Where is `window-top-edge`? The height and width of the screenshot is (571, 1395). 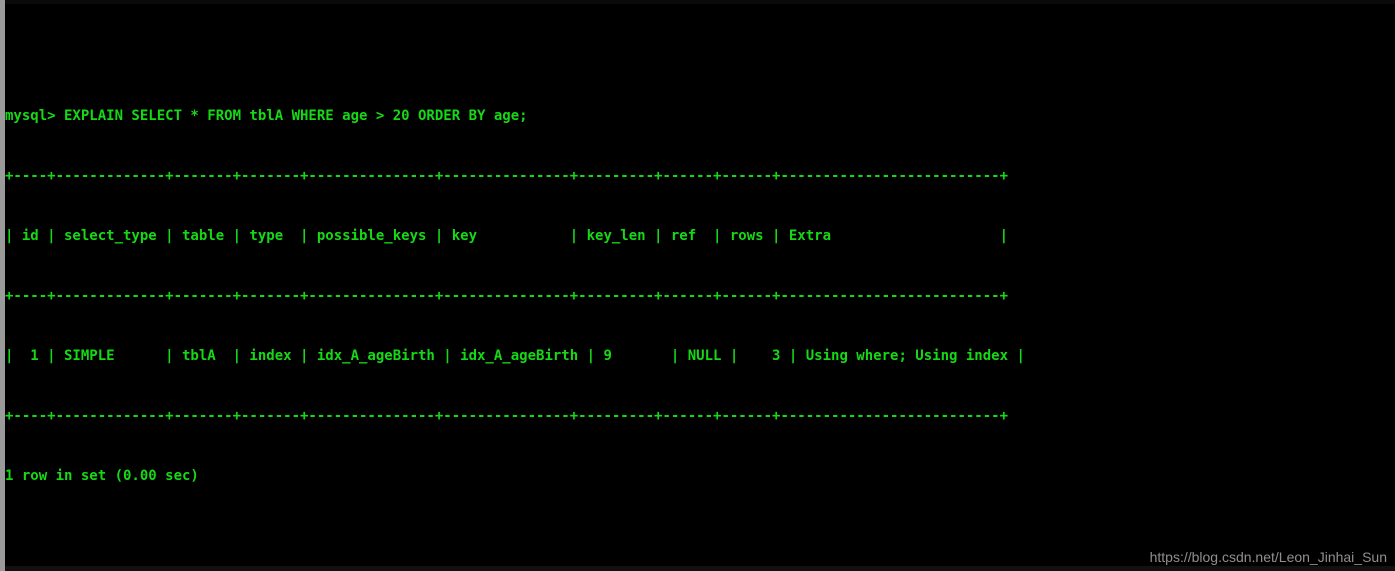 window-top-edge is located at coordinates (700, 2).